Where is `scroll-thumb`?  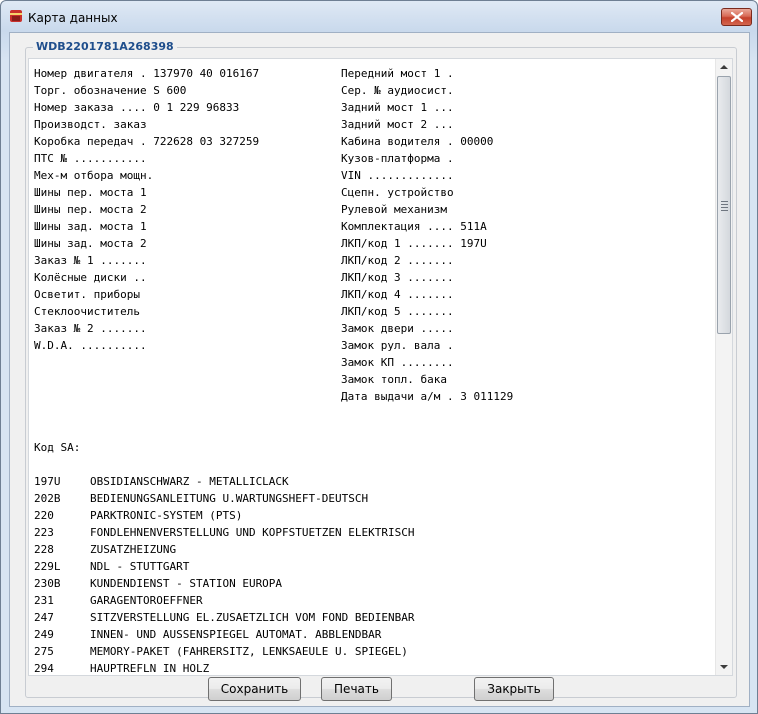 scroll-thumb is located at coordinates (724, 205).